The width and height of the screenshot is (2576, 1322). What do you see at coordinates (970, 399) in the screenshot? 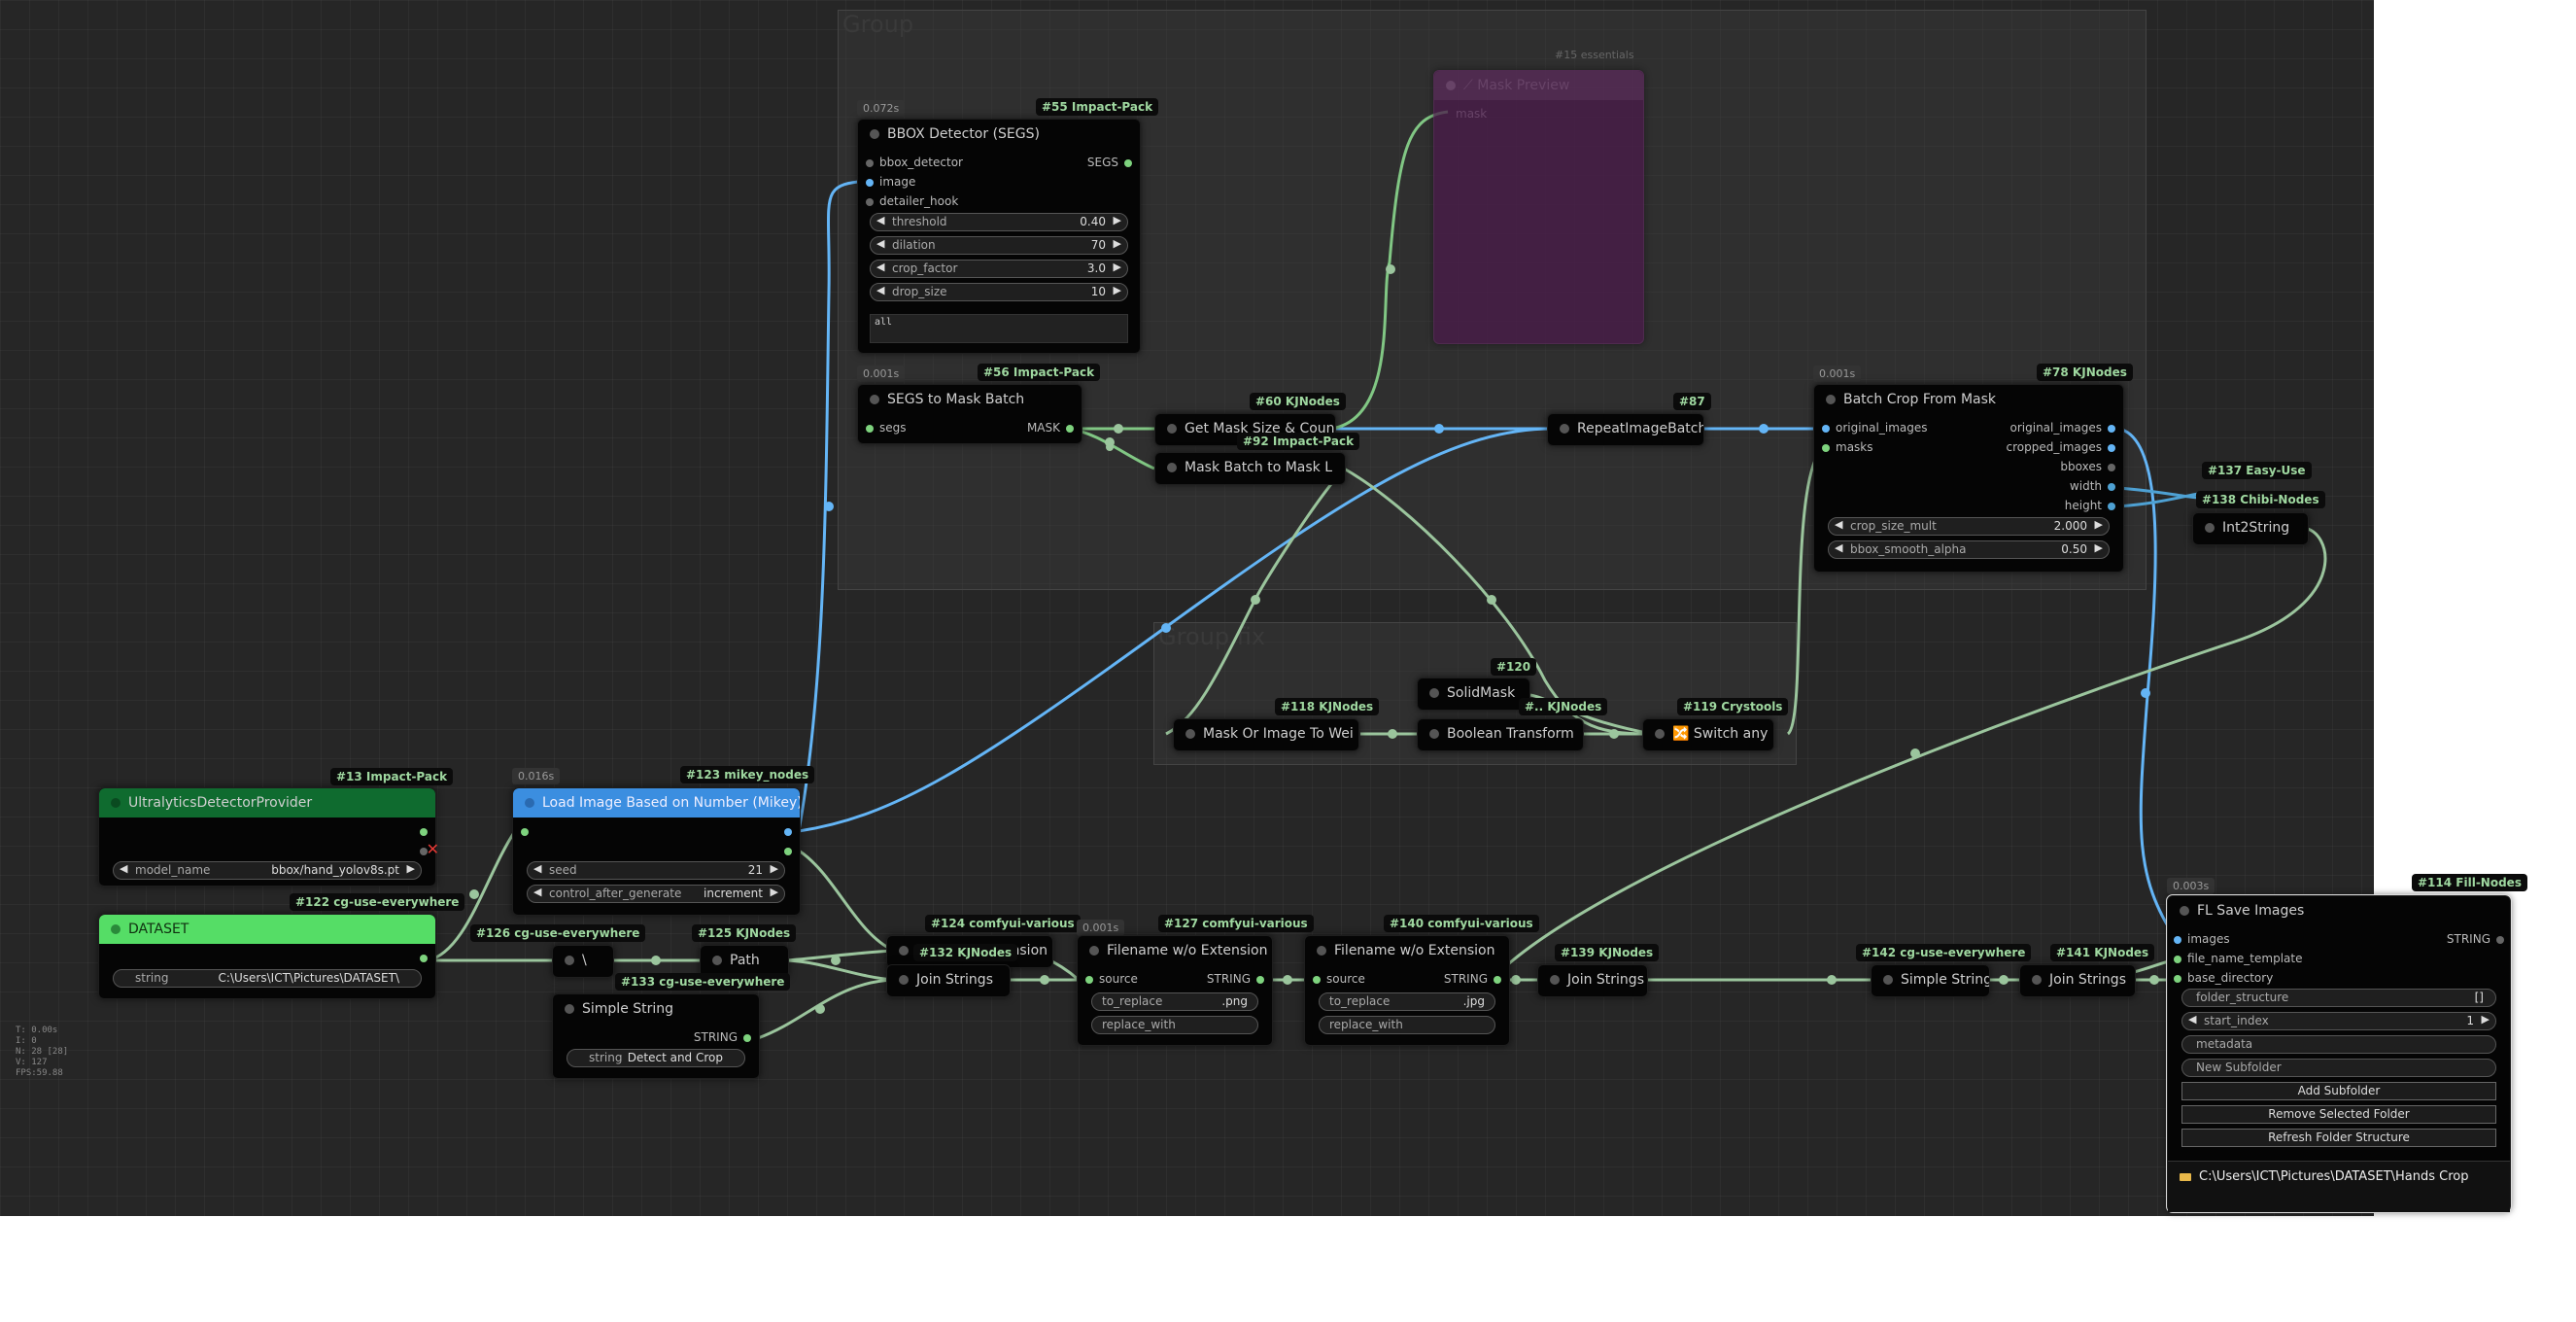
I see `node-title: SEGS to Mask Batch` at bounding box center [970, 399].